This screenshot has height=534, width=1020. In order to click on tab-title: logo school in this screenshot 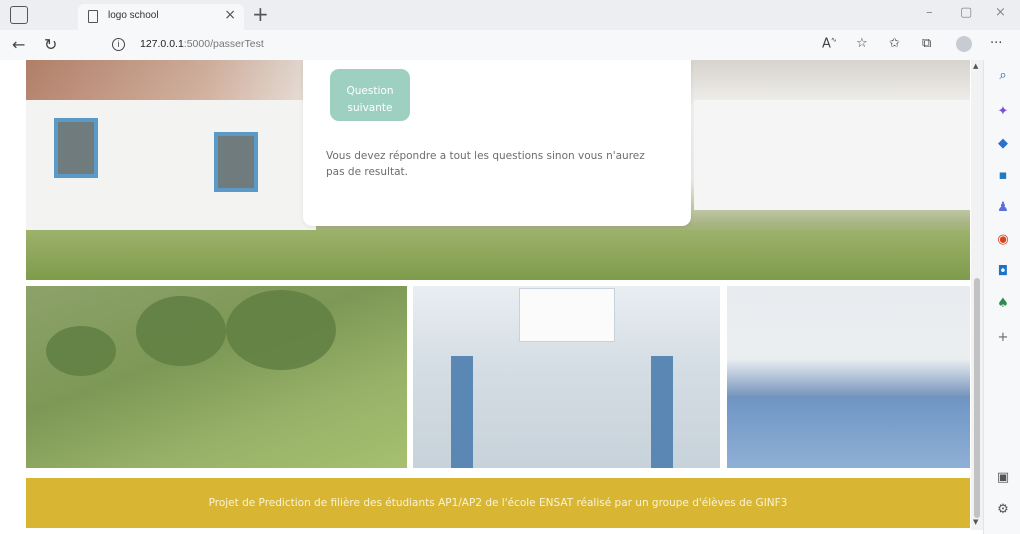, I will do `click(133, 15)`.